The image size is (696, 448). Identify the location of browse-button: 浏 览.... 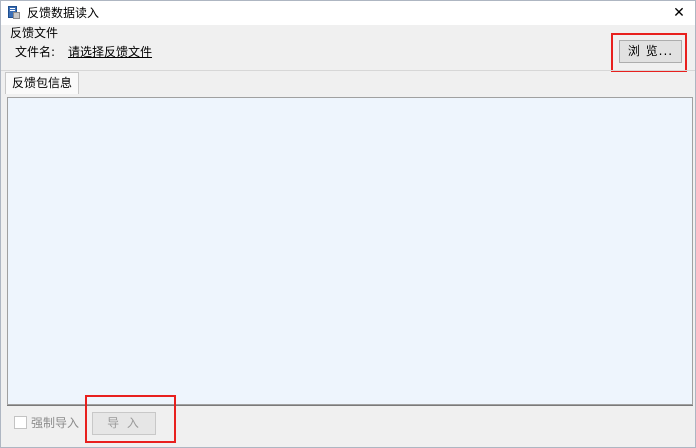
(650, 51).